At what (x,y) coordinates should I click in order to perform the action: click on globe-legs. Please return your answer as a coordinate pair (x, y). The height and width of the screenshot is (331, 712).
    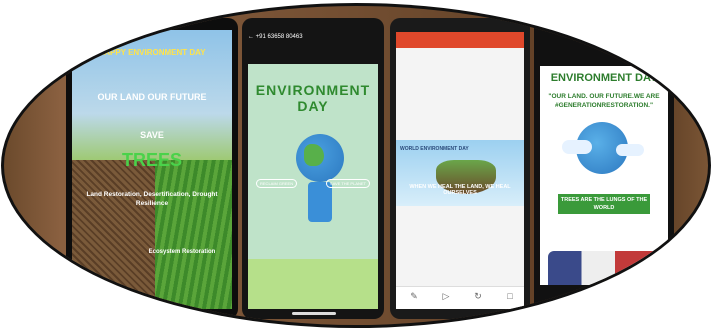
    Looking at the image, I should click on (320, 202).